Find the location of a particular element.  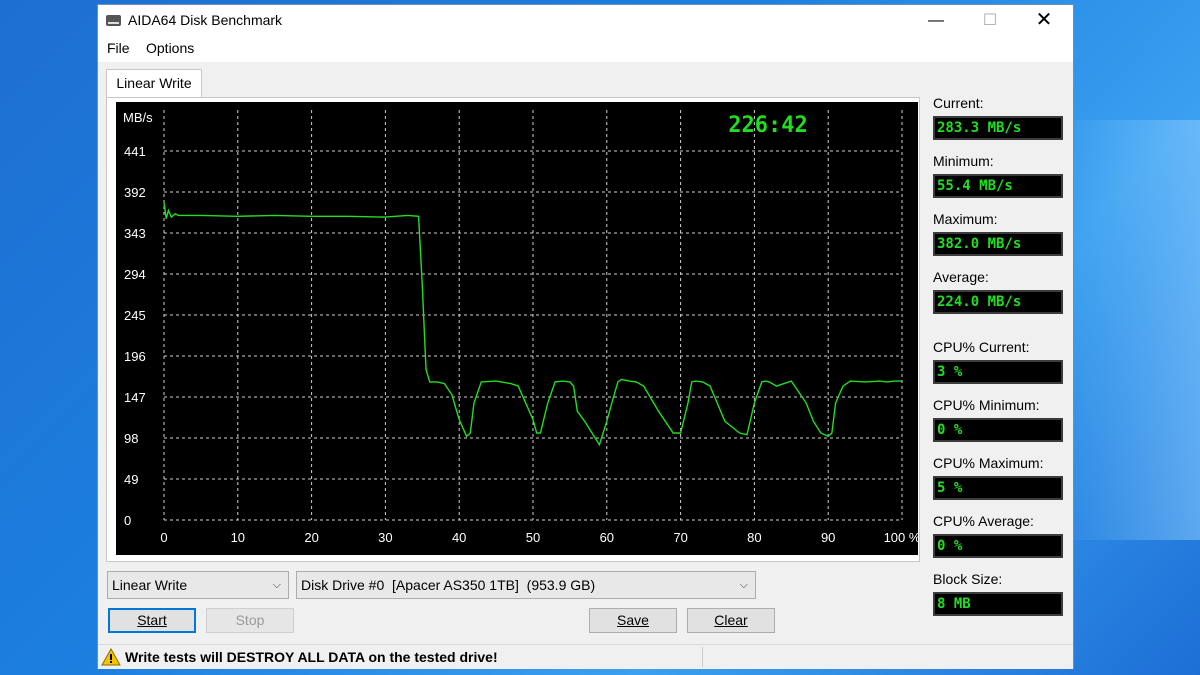

maximum-value: 382.0 MB/s is located at coordinates (998, 244).